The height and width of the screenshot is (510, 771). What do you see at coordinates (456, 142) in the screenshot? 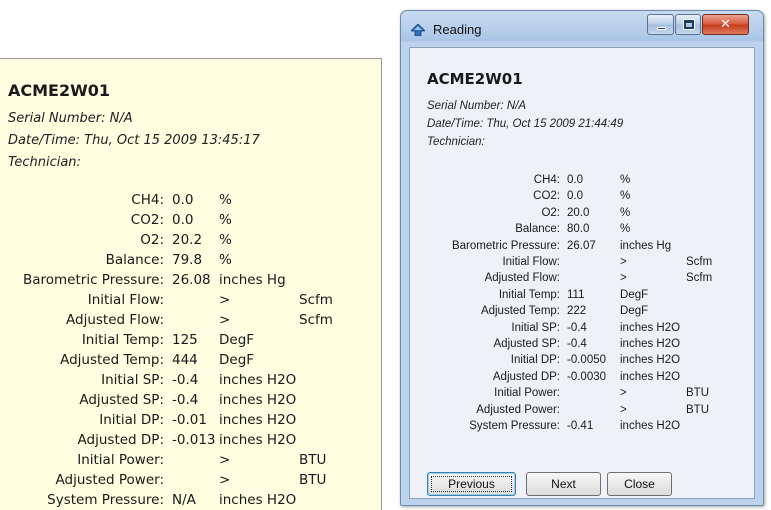
I see `technician: Technician:` at bounding box center [456, 142].